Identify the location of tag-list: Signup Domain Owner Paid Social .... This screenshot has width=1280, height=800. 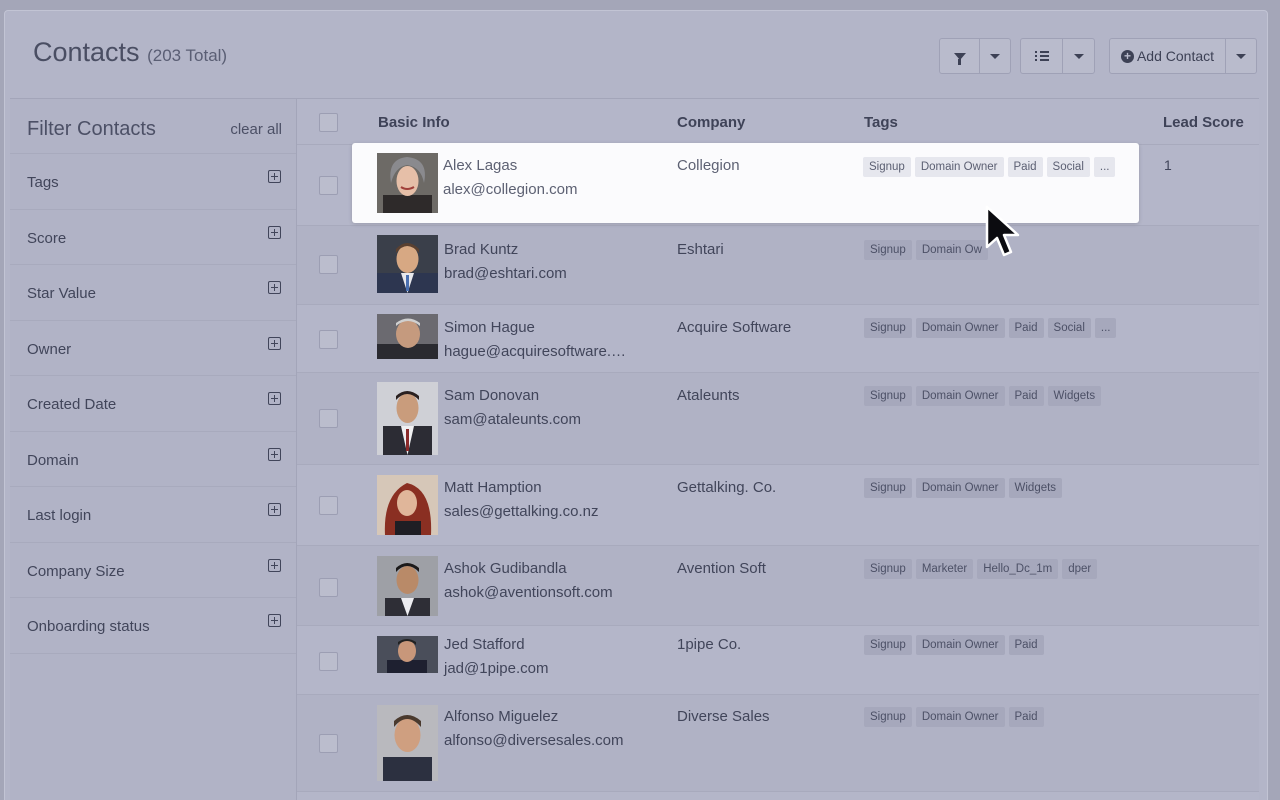
(990, 328).